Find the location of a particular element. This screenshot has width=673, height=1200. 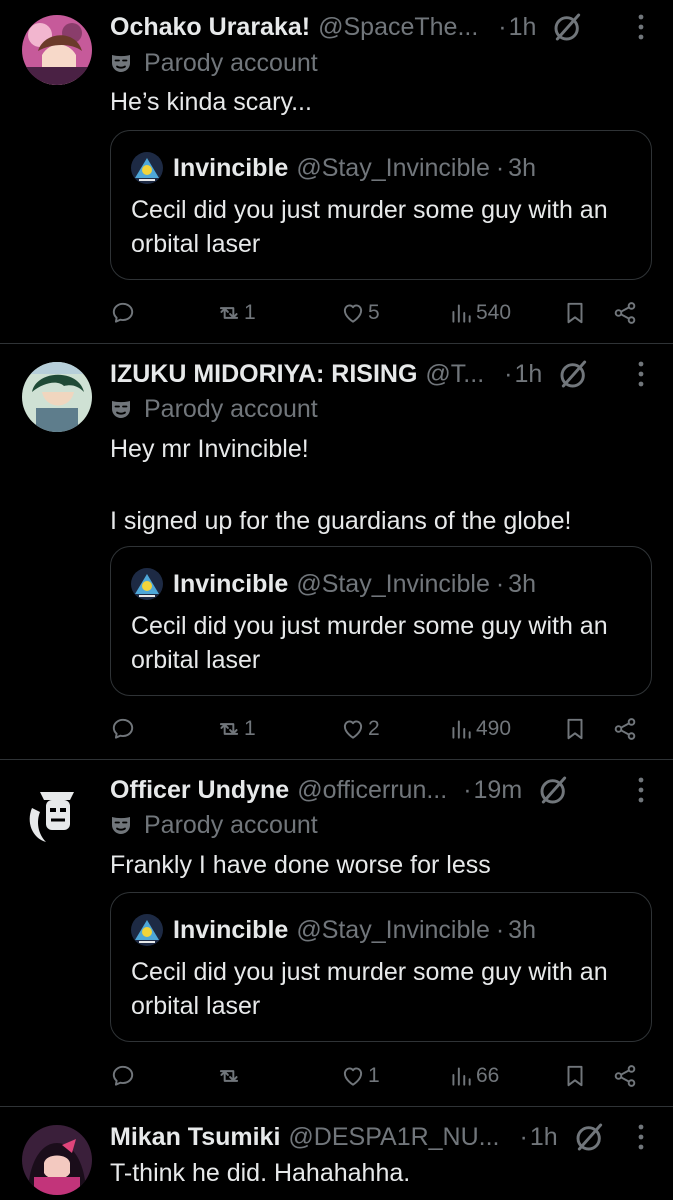

action-bar: 1 2 490 is located at coordinates (380, 729).